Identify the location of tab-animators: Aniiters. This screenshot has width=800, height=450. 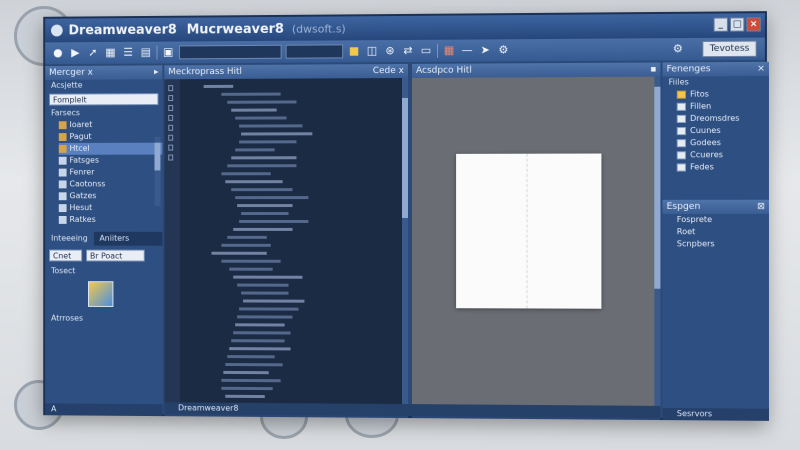
(115, 239).